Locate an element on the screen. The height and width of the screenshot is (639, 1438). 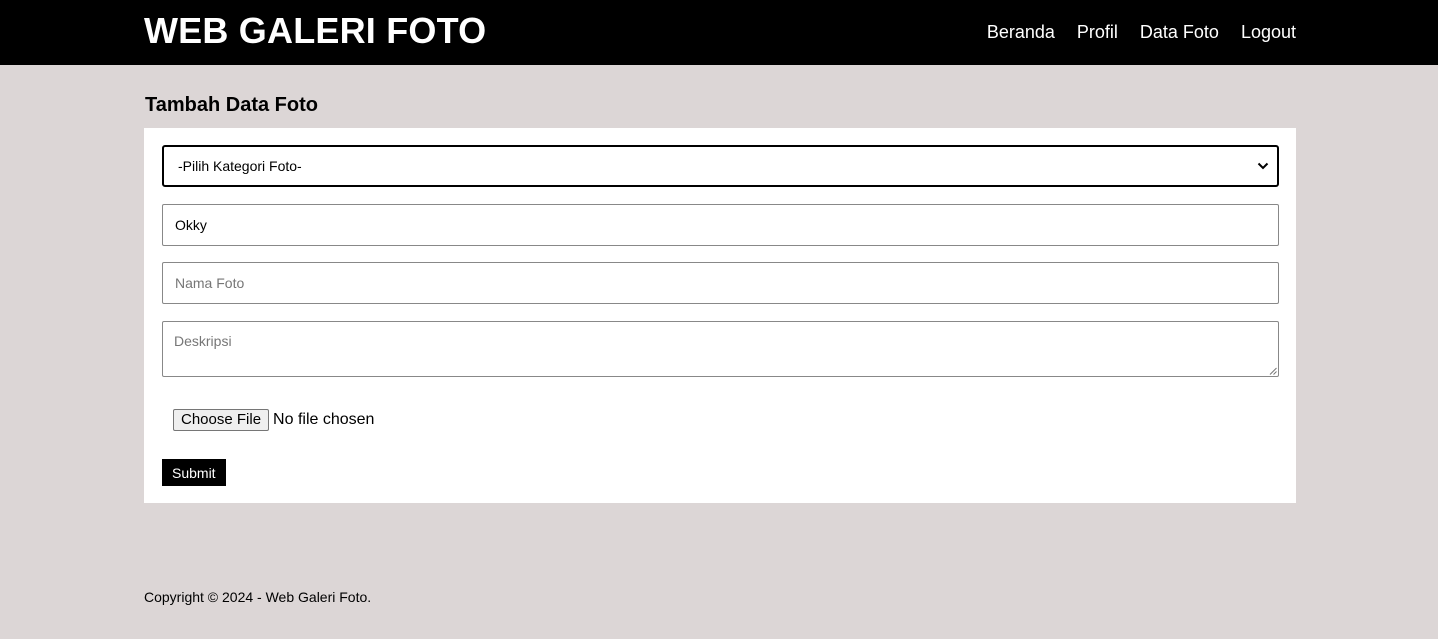
nav-link-profil: Profil is located at coordinates (1097, 32).